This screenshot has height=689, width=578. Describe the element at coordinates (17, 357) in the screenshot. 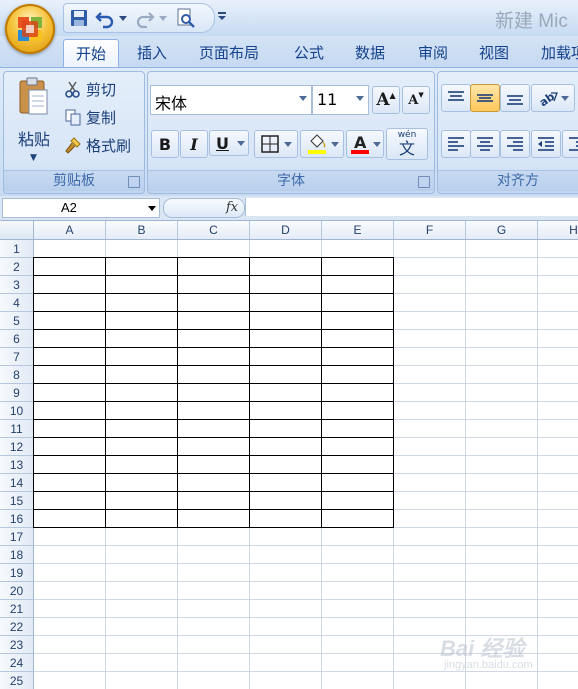

I see `row-header-7: 7` at that location.